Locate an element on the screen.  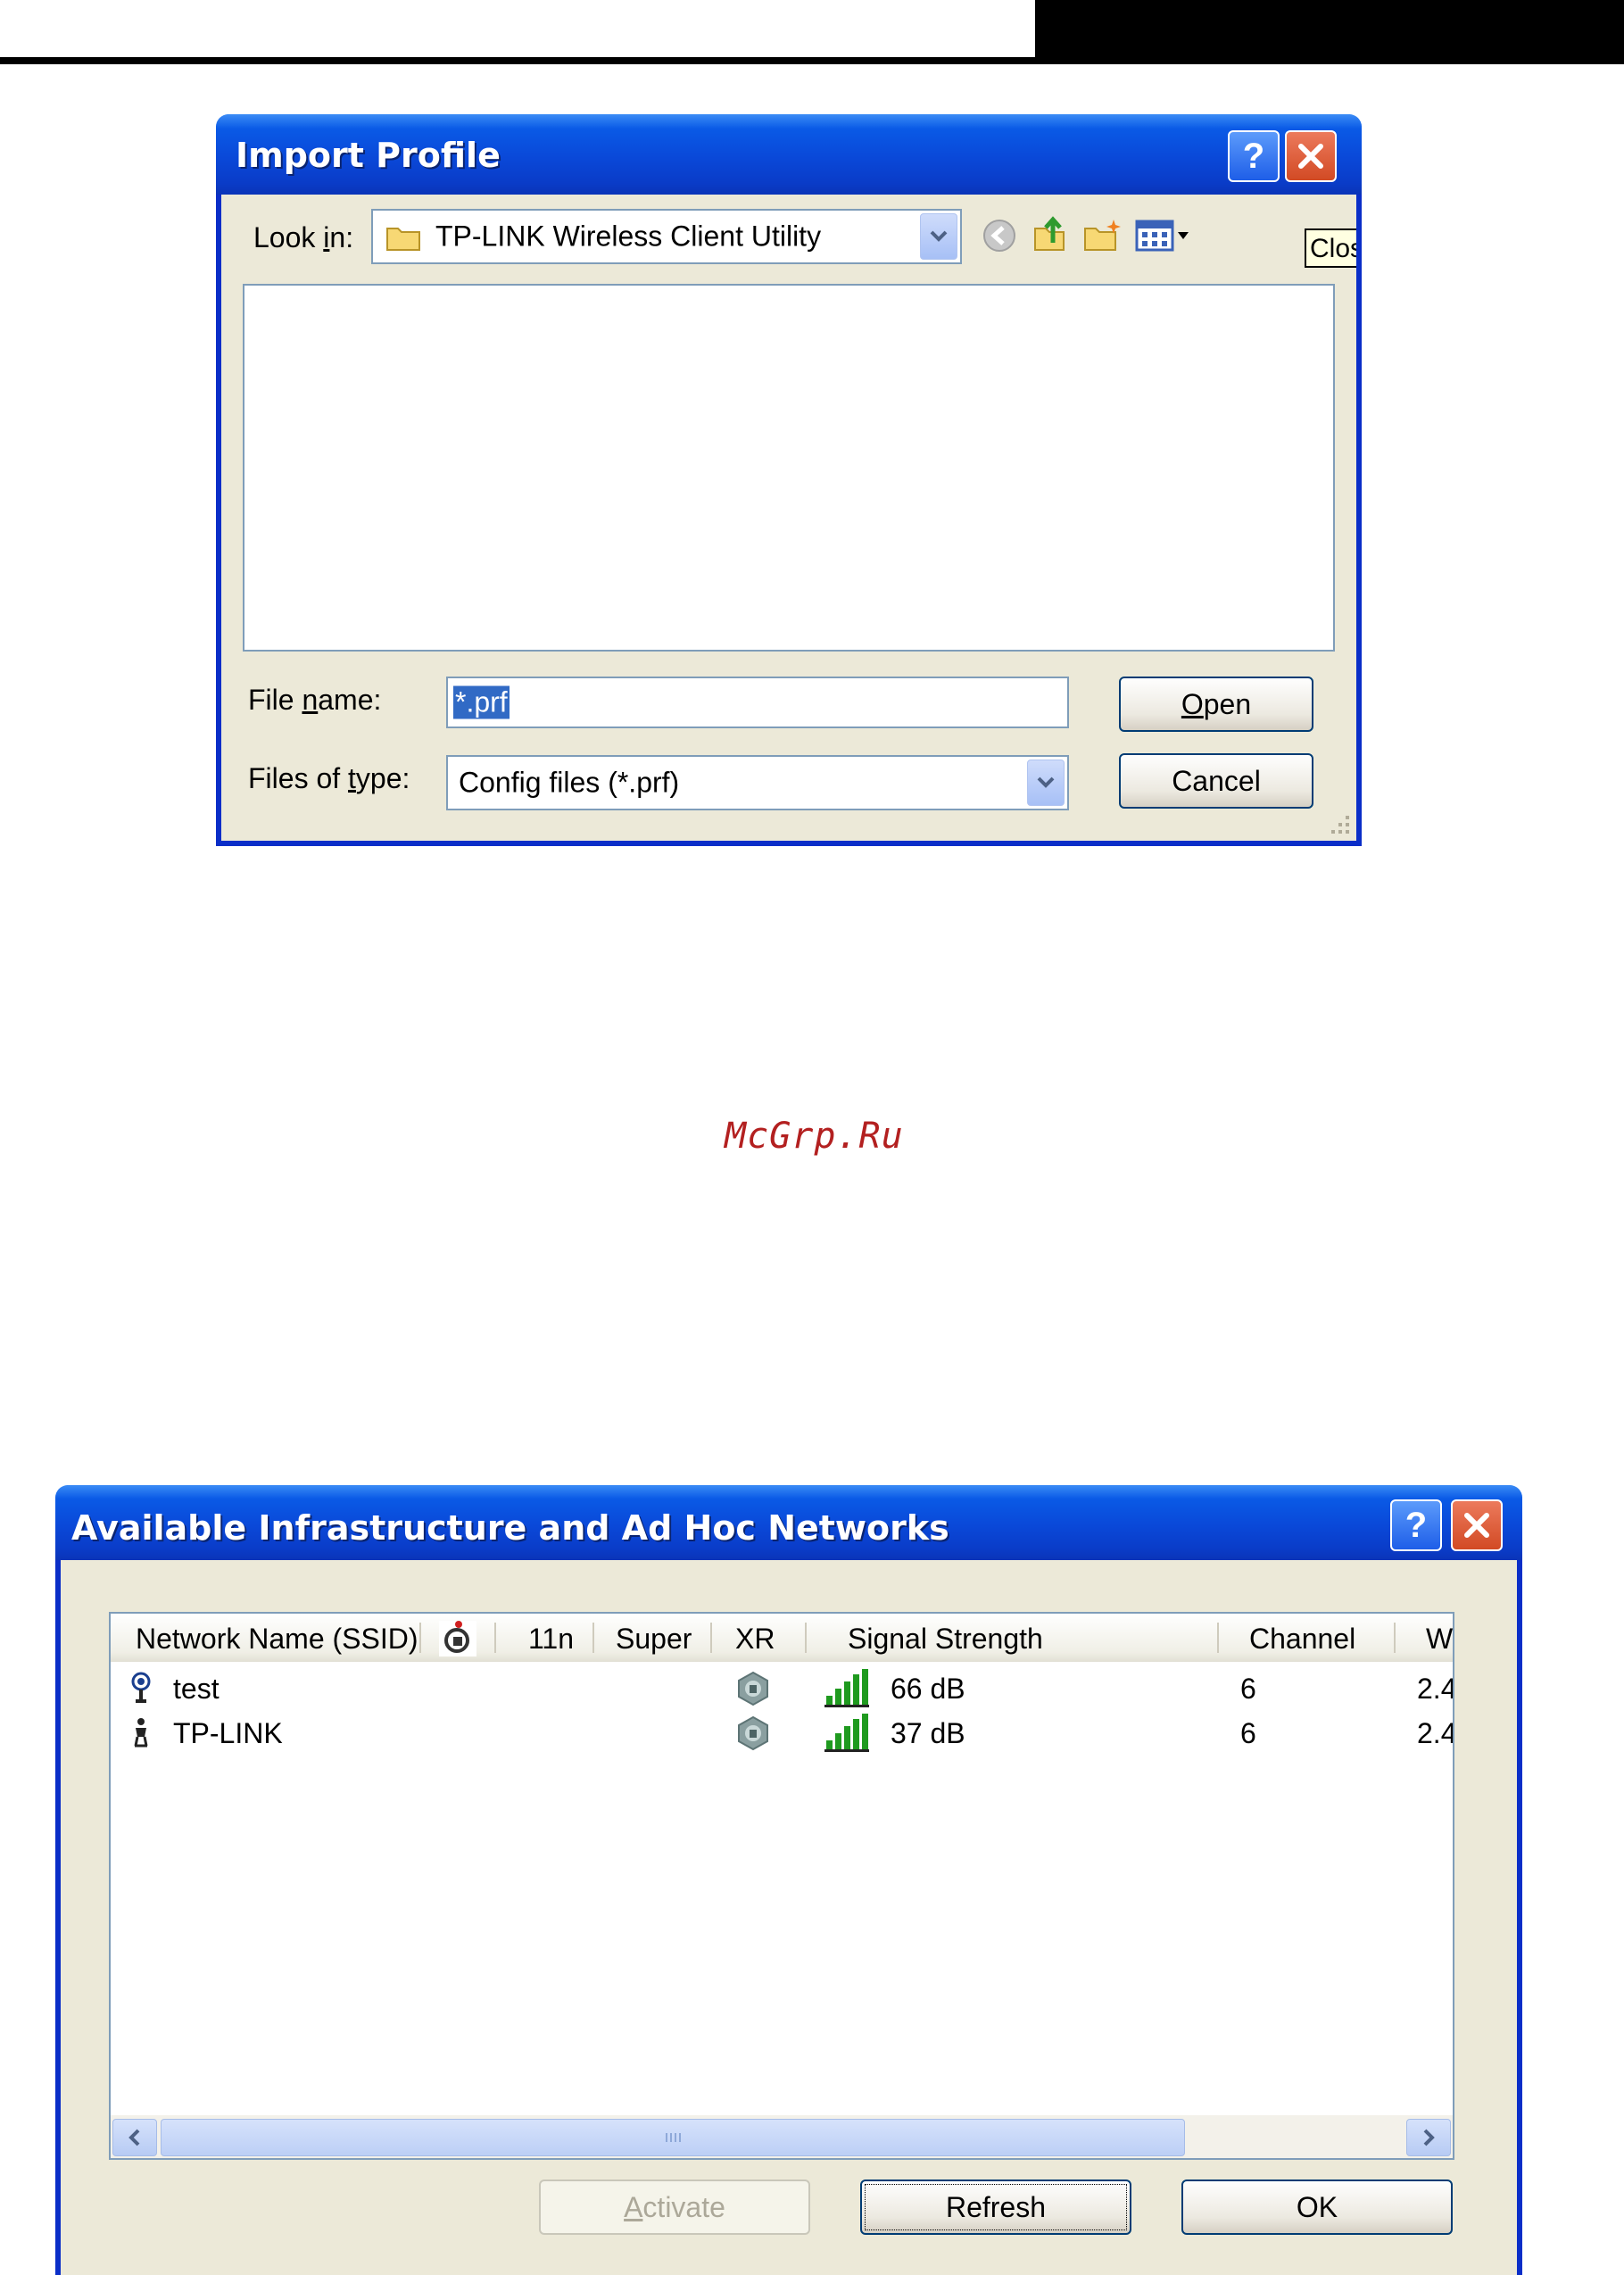
infrastructure-icon is located at coordinates (141, 1687).